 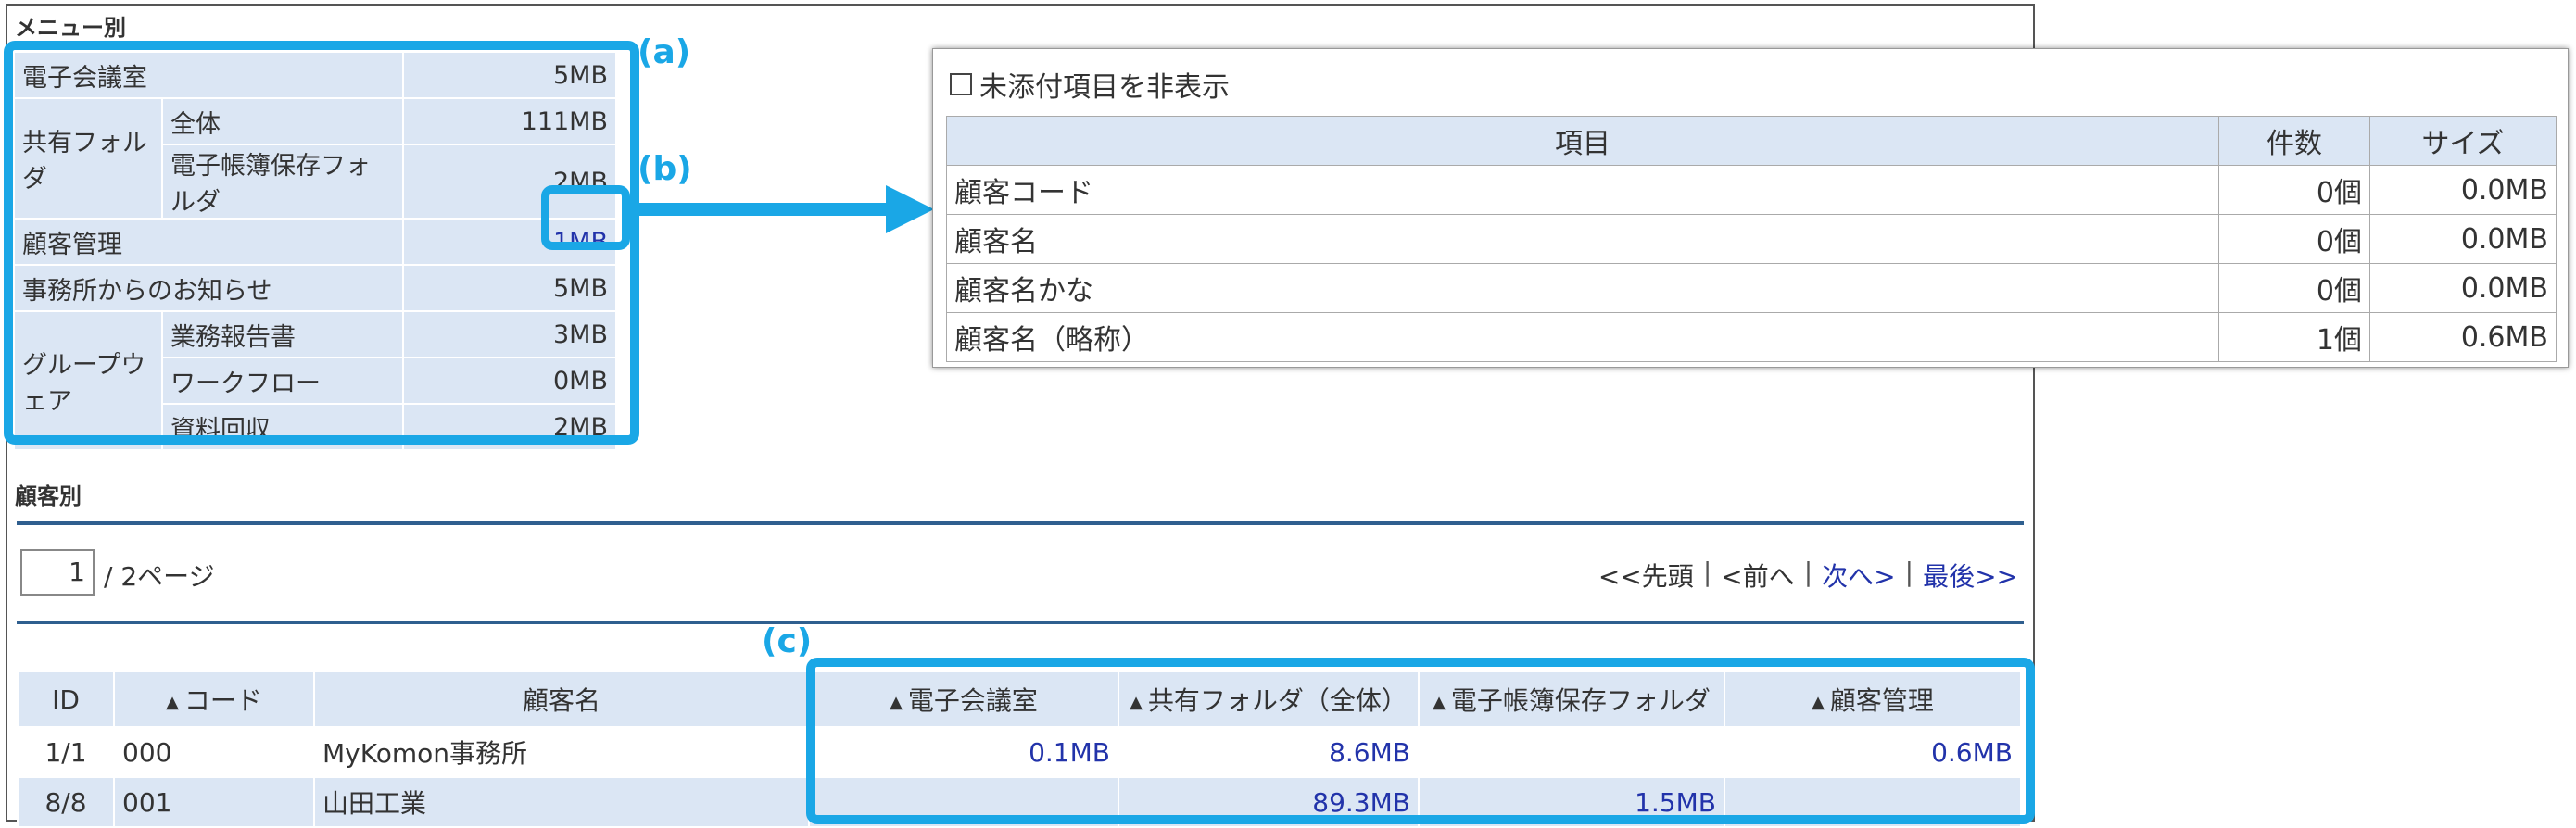 I want to click on table-row: 8/8 001 山田工業 89.3MB 1.5MB, so click(x=1020, y=802).